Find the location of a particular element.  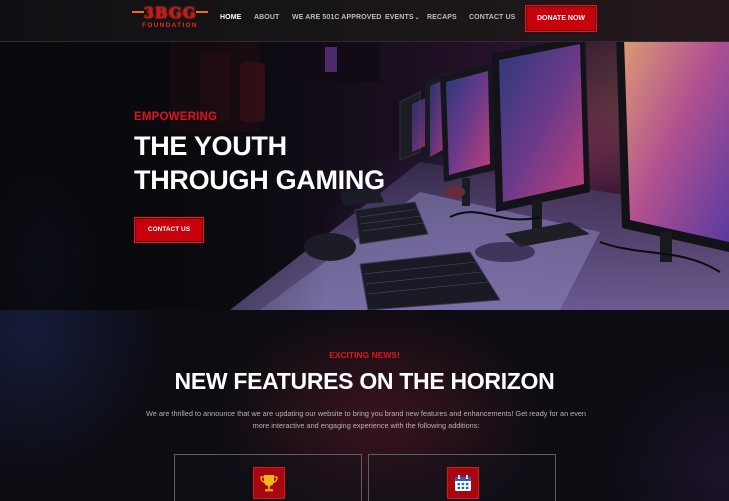

logo-wordmark: 3BGG is located at coordinates (170, 13).